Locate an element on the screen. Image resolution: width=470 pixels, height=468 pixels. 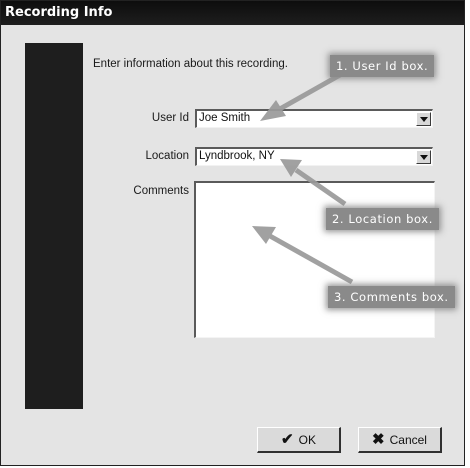
cancel-label: Cancel is located at coordinates (408, 439).